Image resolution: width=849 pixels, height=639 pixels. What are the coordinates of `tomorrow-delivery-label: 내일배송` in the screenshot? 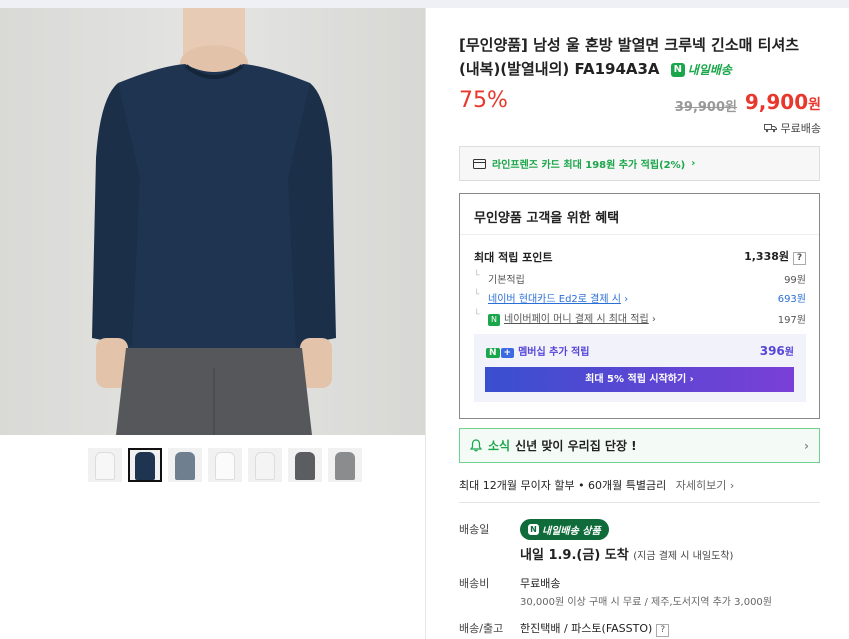 It's located at (709, 69).